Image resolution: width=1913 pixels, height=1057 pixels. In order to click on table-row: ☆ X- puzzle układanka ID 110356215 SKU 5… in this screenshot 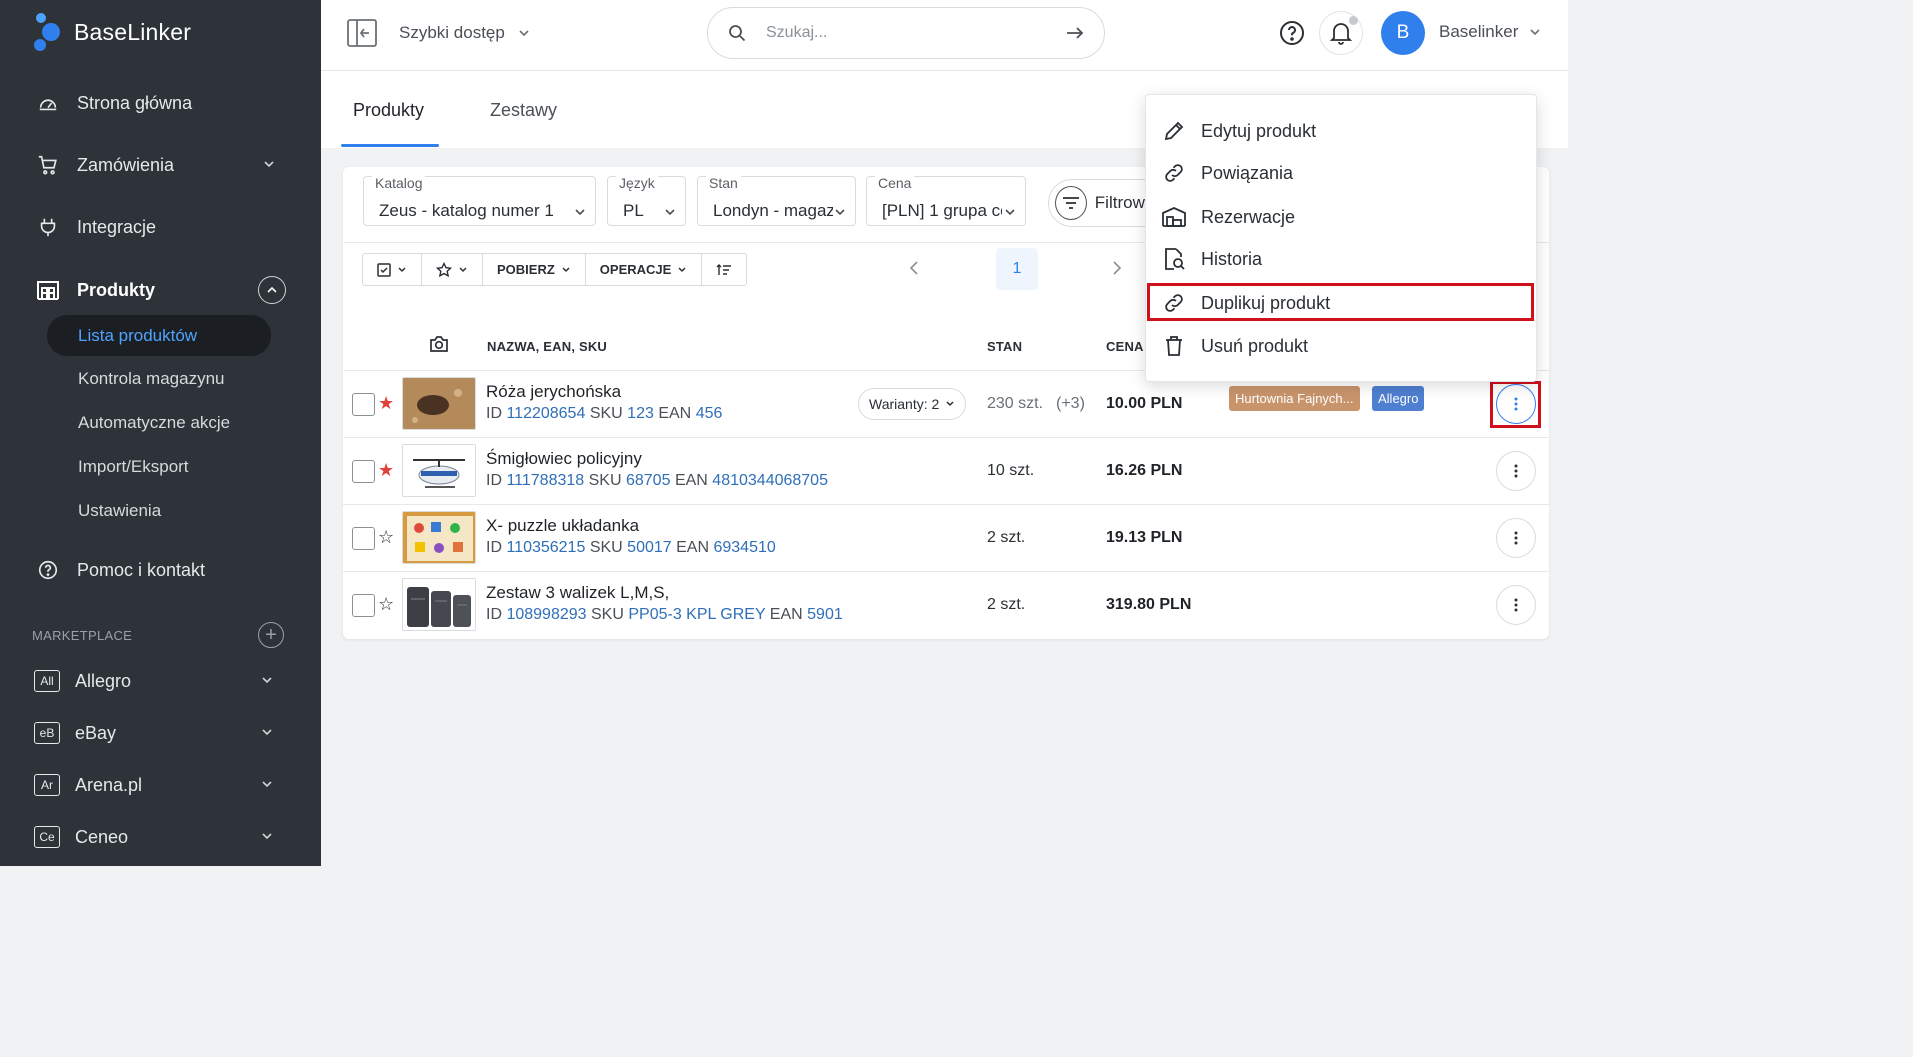, I will do `click(946, 537)`.